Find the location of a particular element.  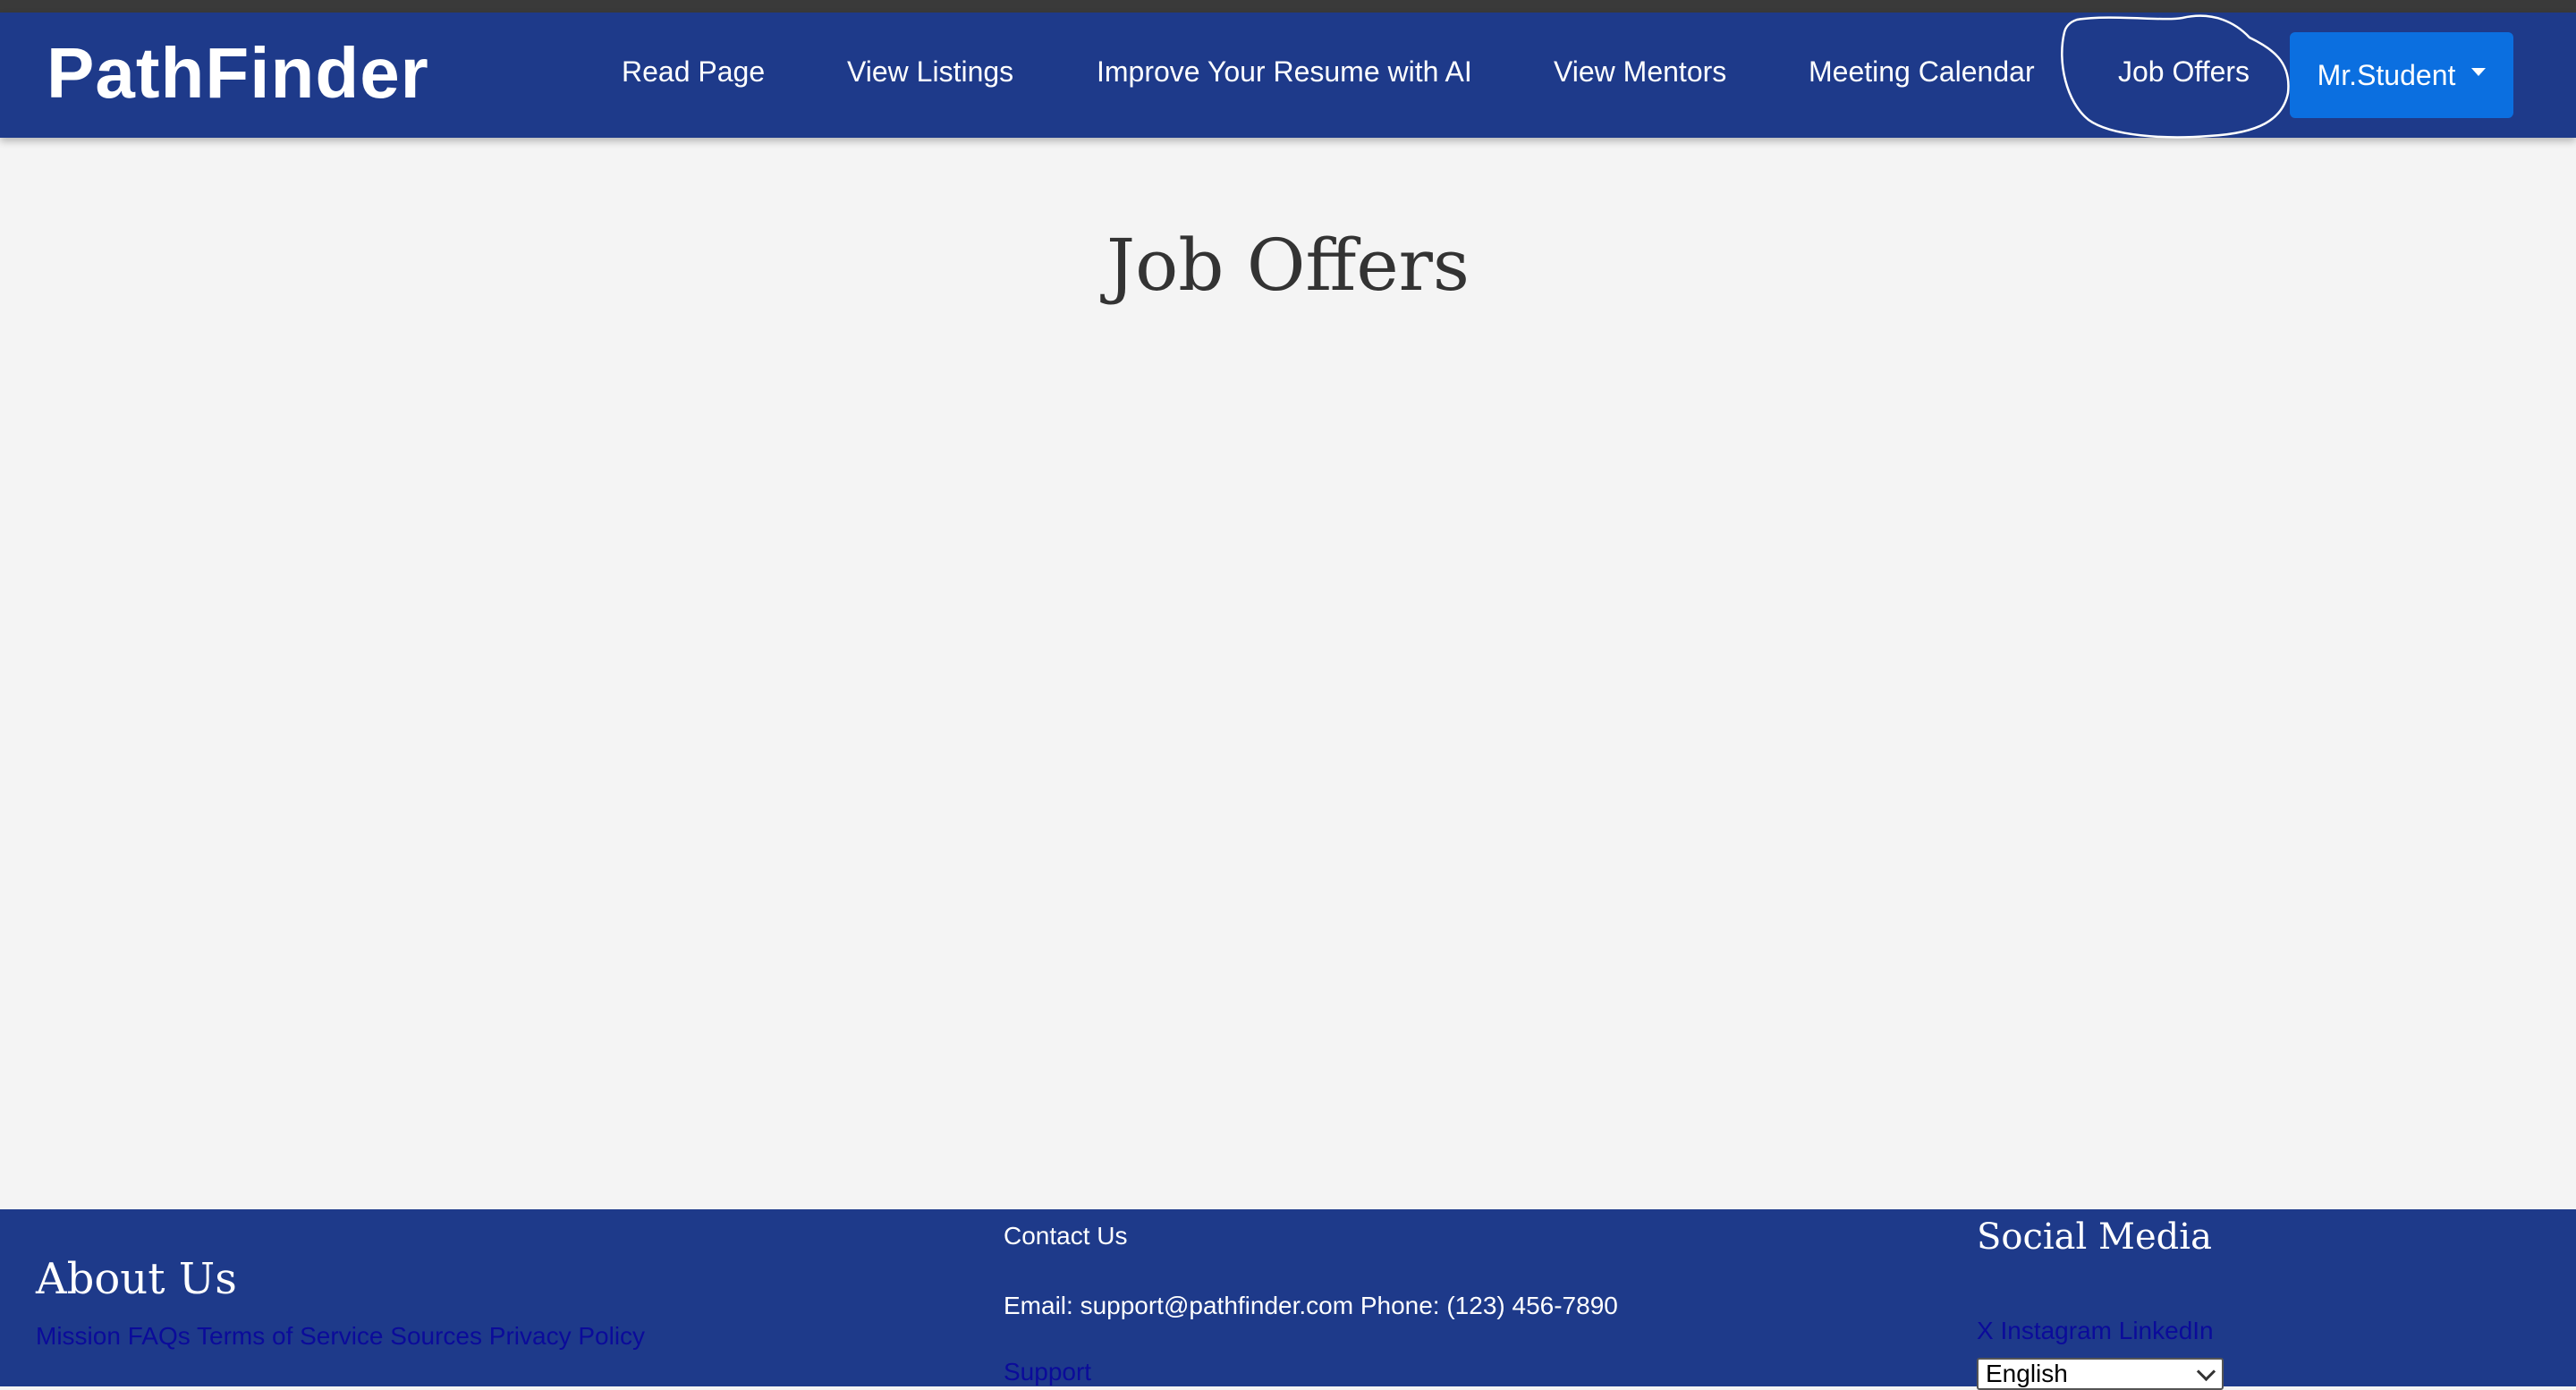

user-menu-button: Mr.Student is located at coordinates (2401, 75).